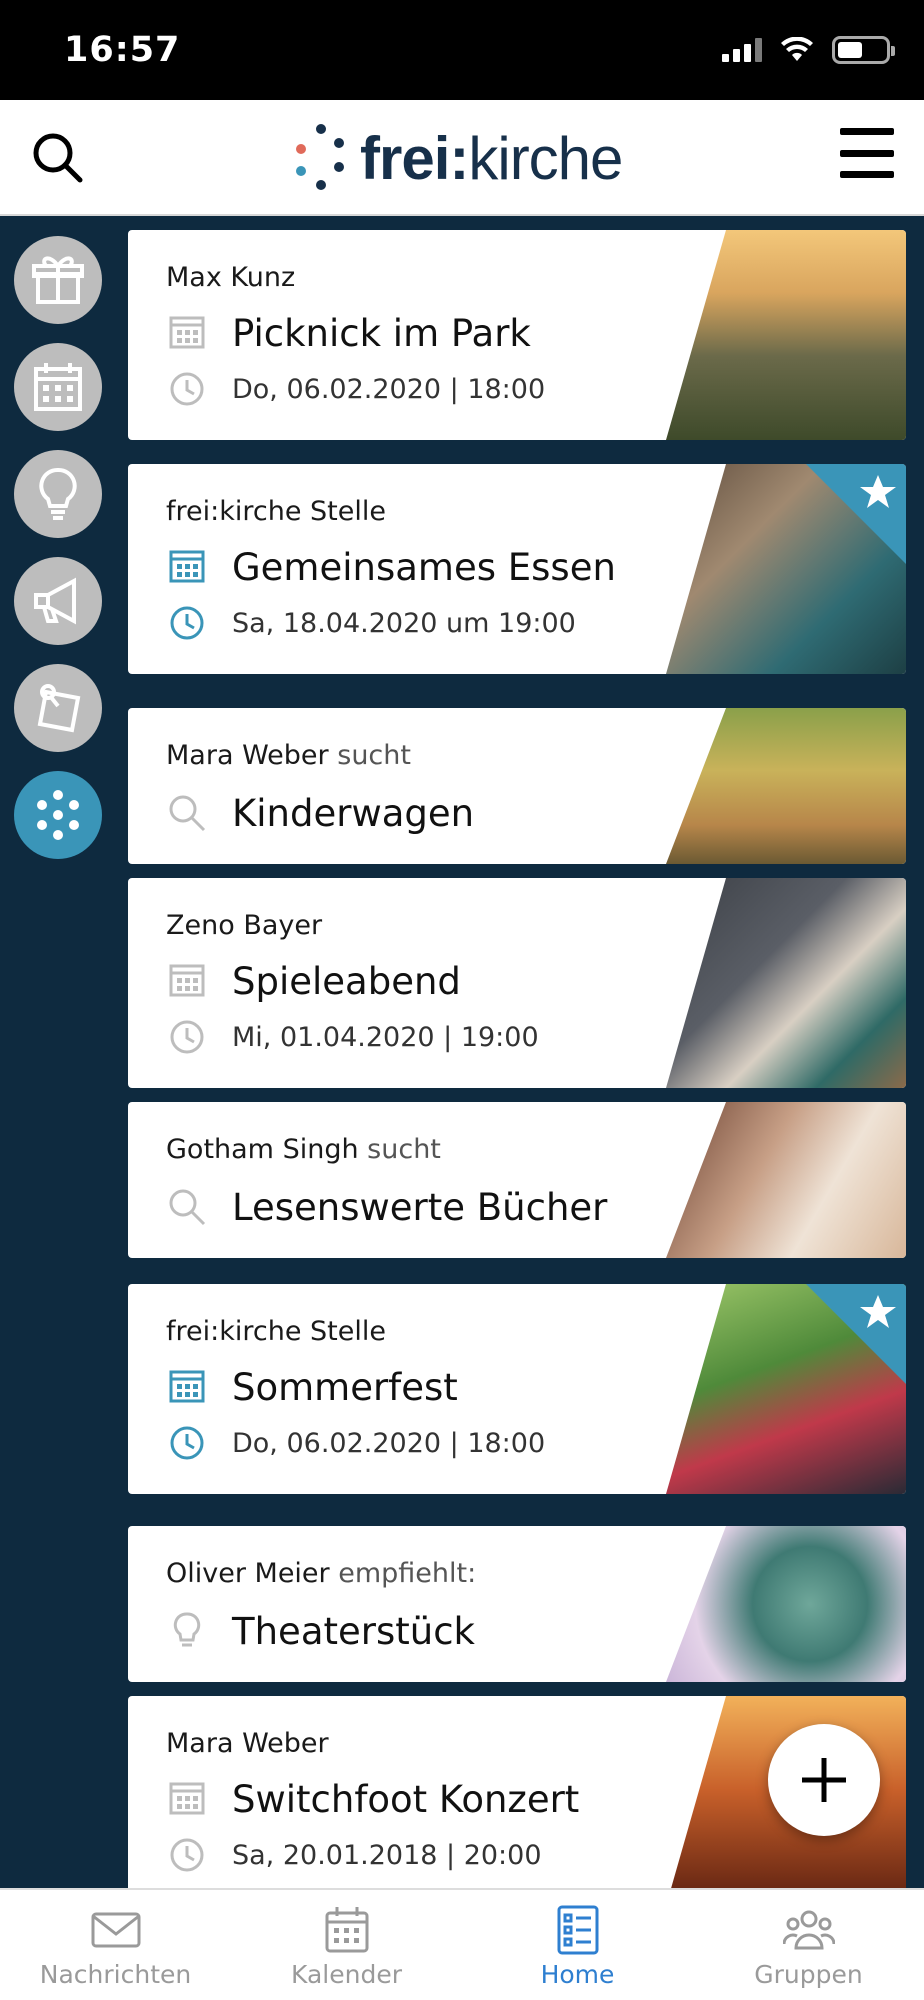  Describe the element at coordinates (406, 1799) in the screenshot. I see `card-title: Switchfoot Konzert` at that location.